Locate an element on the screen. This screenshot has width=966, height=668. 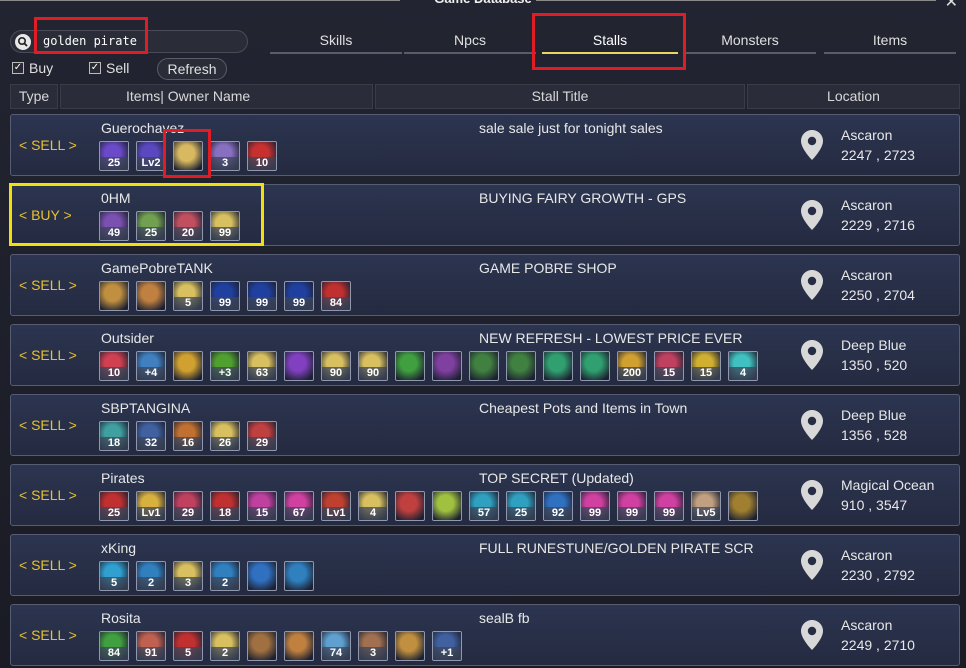
item-slot: Lv2 is located at coordinates (151, 156).